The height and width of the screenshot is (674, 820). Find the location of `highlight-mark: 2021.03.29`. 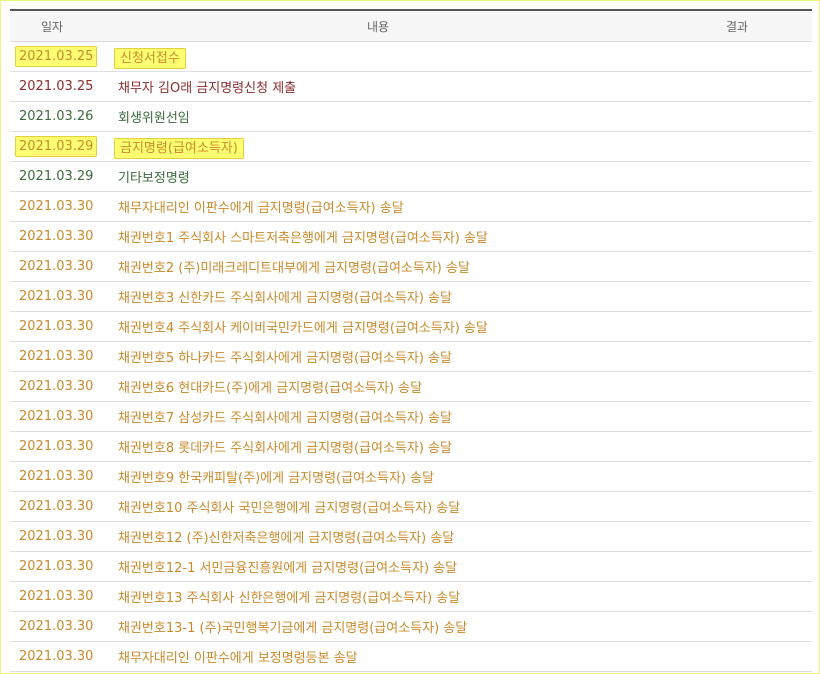

highlight-mark: 2021.03.29 is located at coordinates (56, 146).